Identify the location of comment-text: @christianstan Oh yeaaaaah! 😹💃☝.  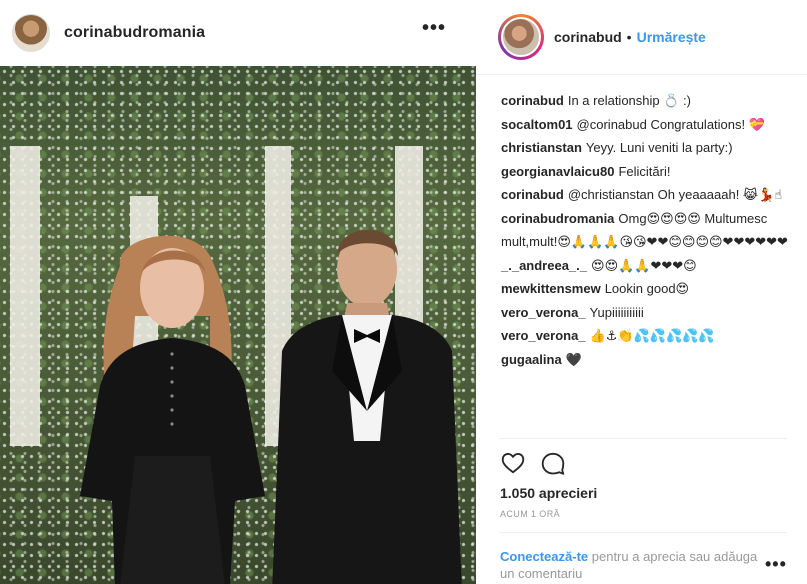
(675, 194).